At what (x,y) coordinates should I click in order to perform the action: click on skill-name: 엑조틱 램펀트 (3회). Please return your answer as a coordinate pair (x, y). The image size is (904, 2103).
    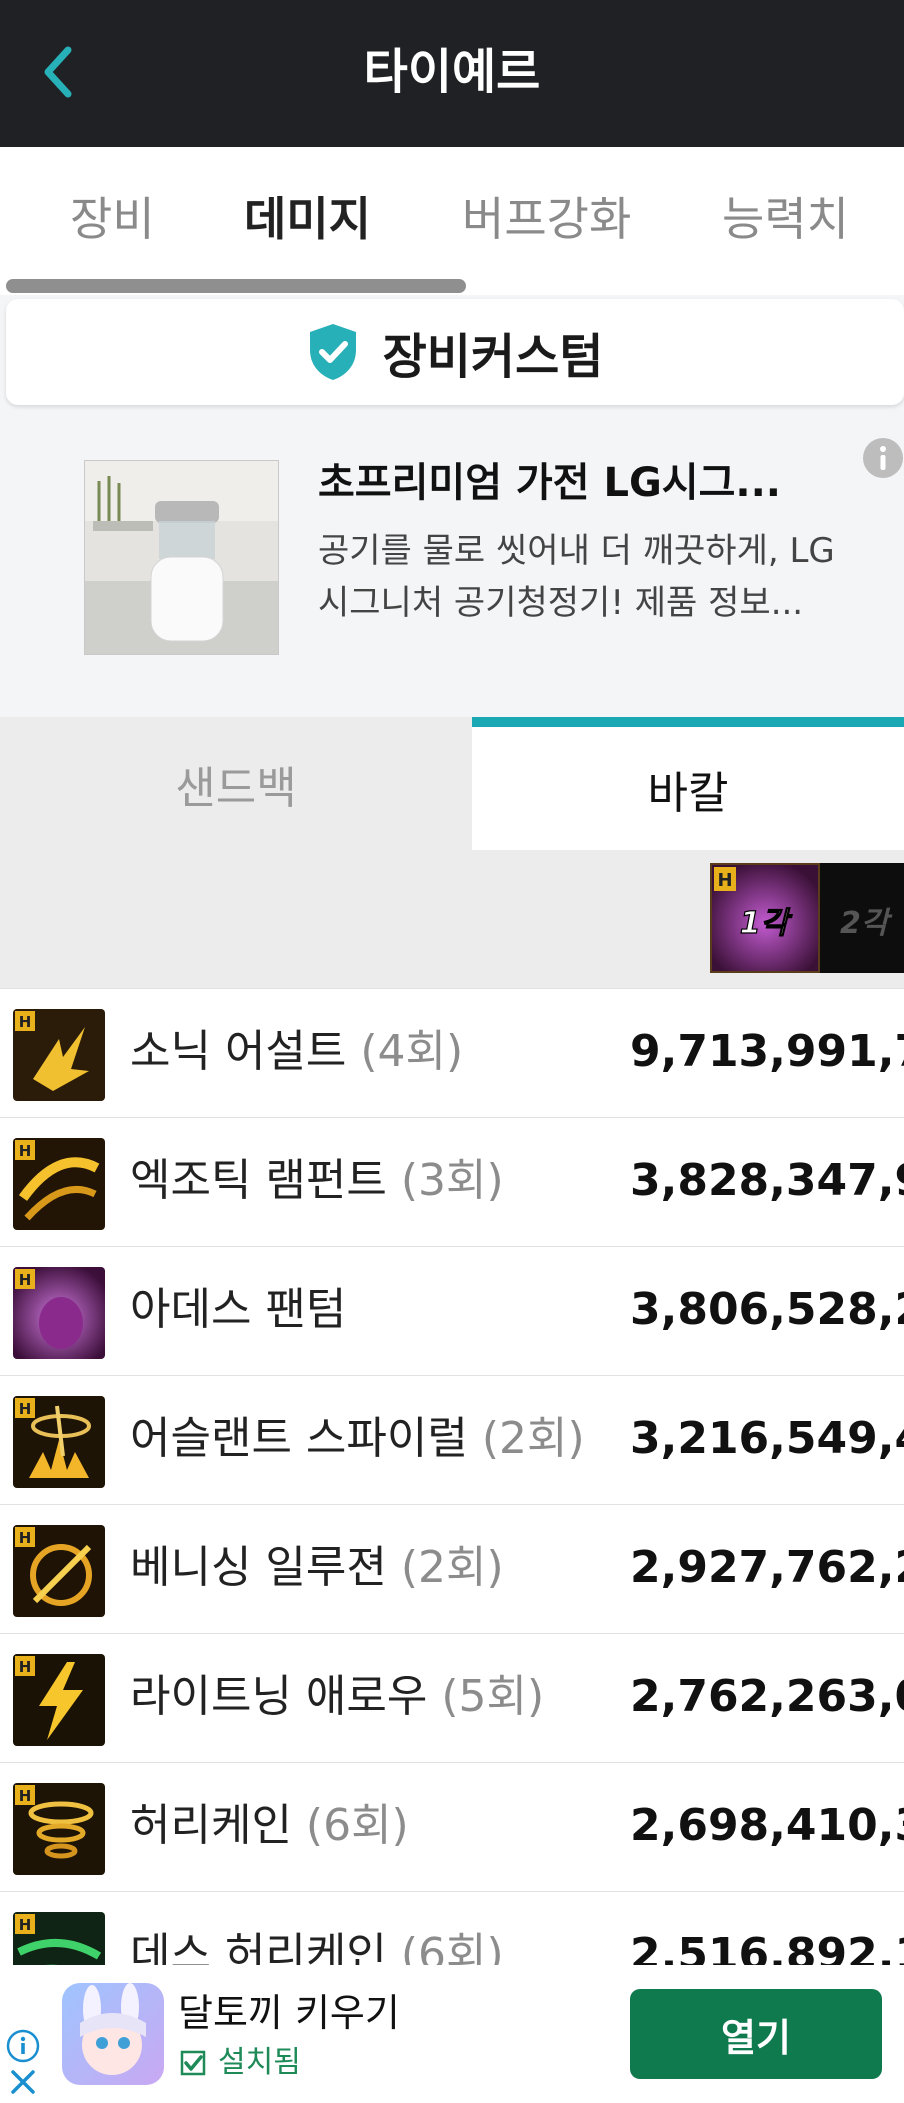
    Looking at the image, I should click on (317, 1181).